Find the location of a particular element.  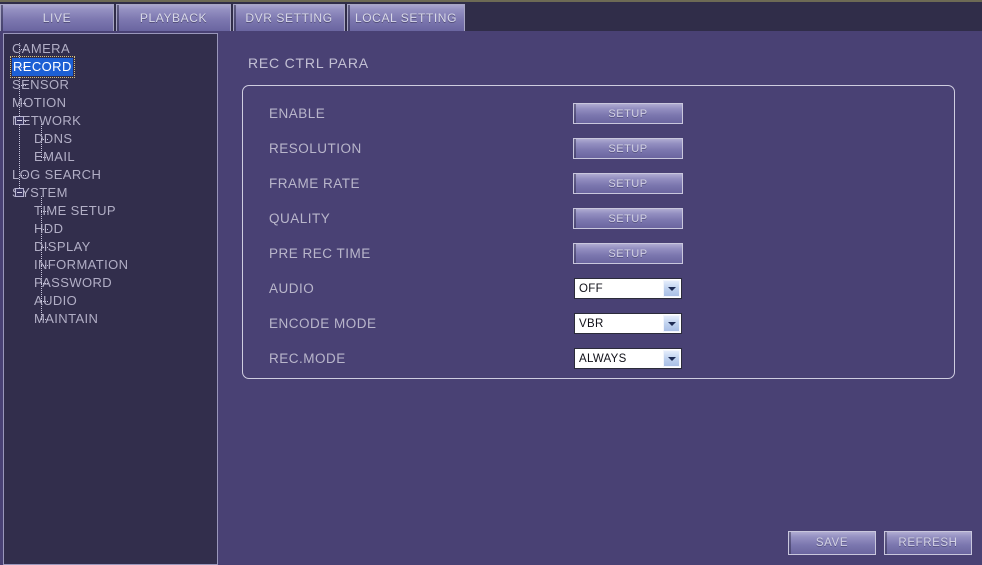

tab-live: LIVE is located at coordinates (57, 17).